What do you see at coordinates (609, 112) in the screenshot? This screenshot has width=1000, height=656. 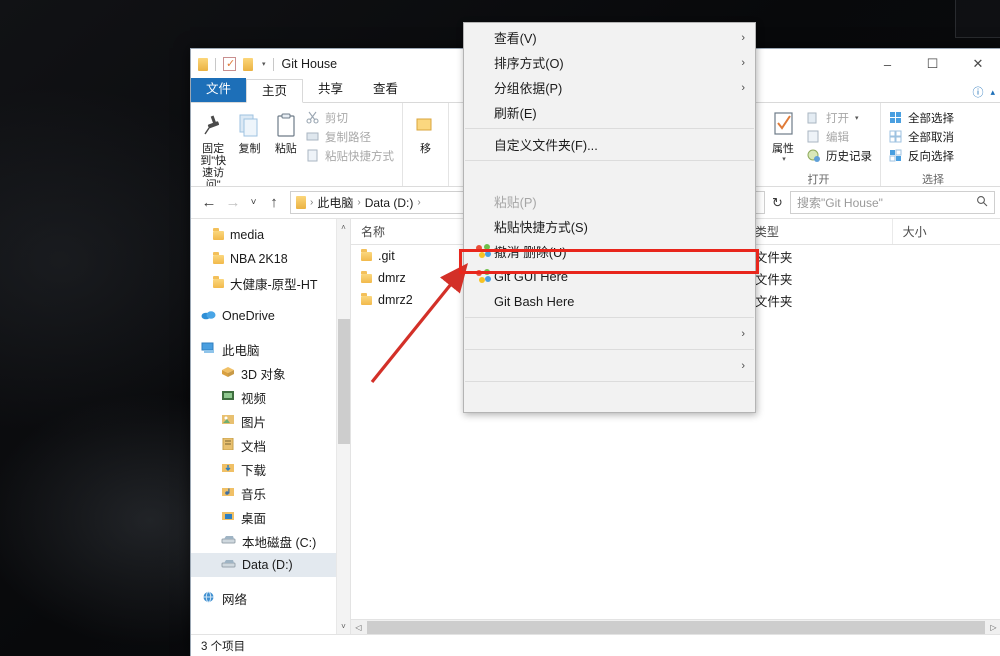 I see `menu-item-refresh: 刷新(E)` at bounding box center [609, 112].